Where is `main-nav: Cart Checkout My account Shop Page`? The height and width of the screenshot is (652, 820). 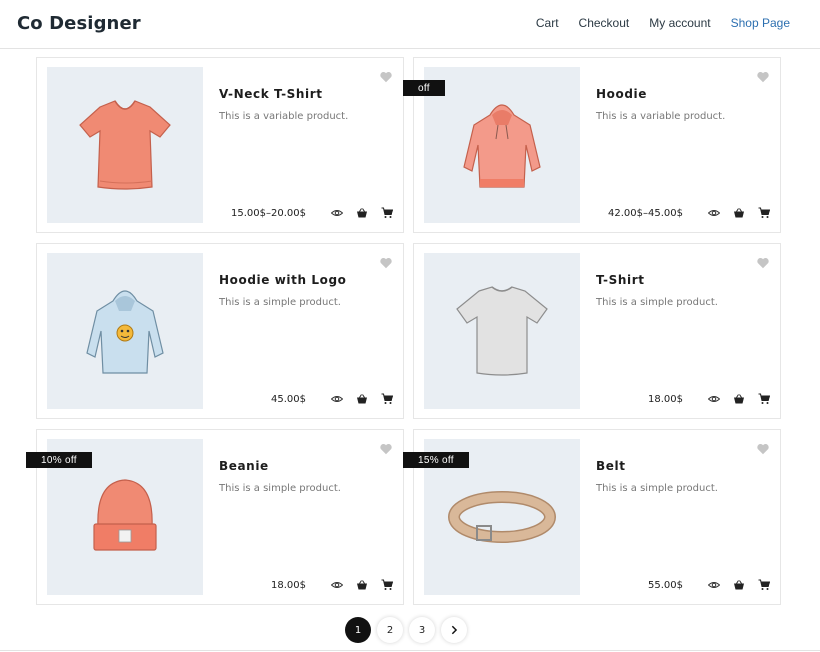 main-nav: Cart Checkout My account Shop Page is located at coordinates (653, 23).